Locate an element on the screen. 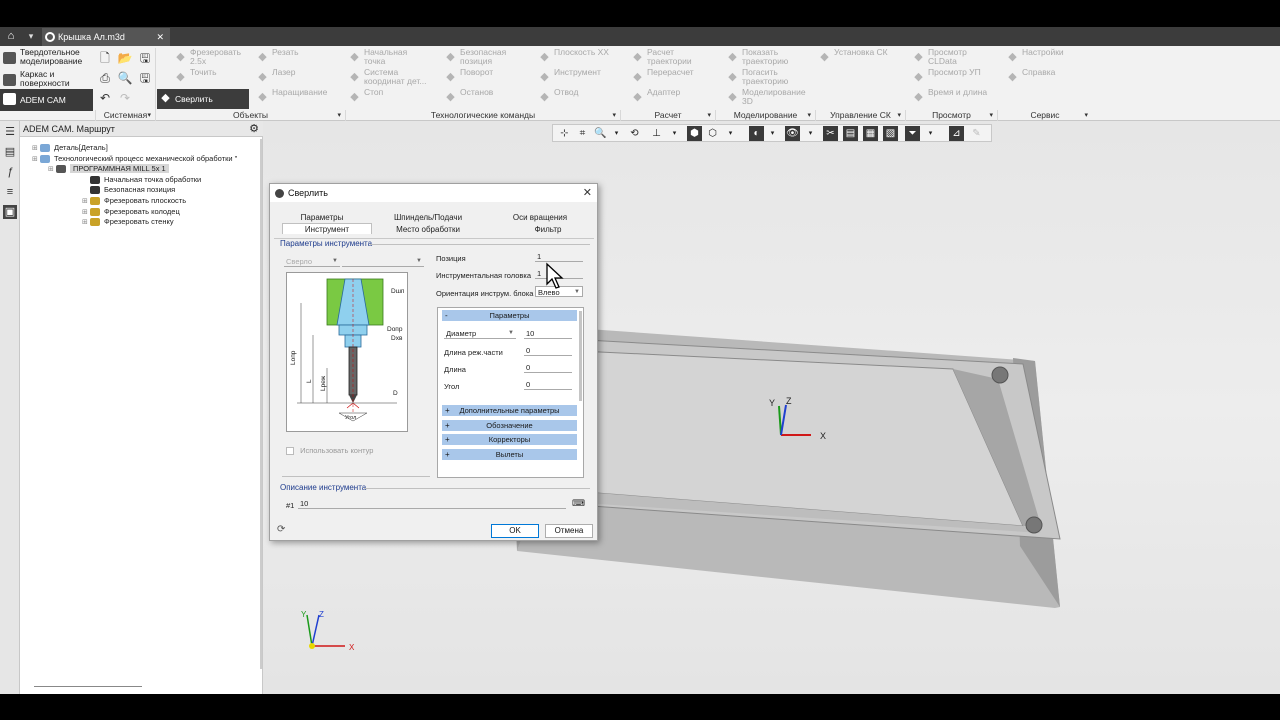  angle-input: 0 is located at coordinates (548, 384).